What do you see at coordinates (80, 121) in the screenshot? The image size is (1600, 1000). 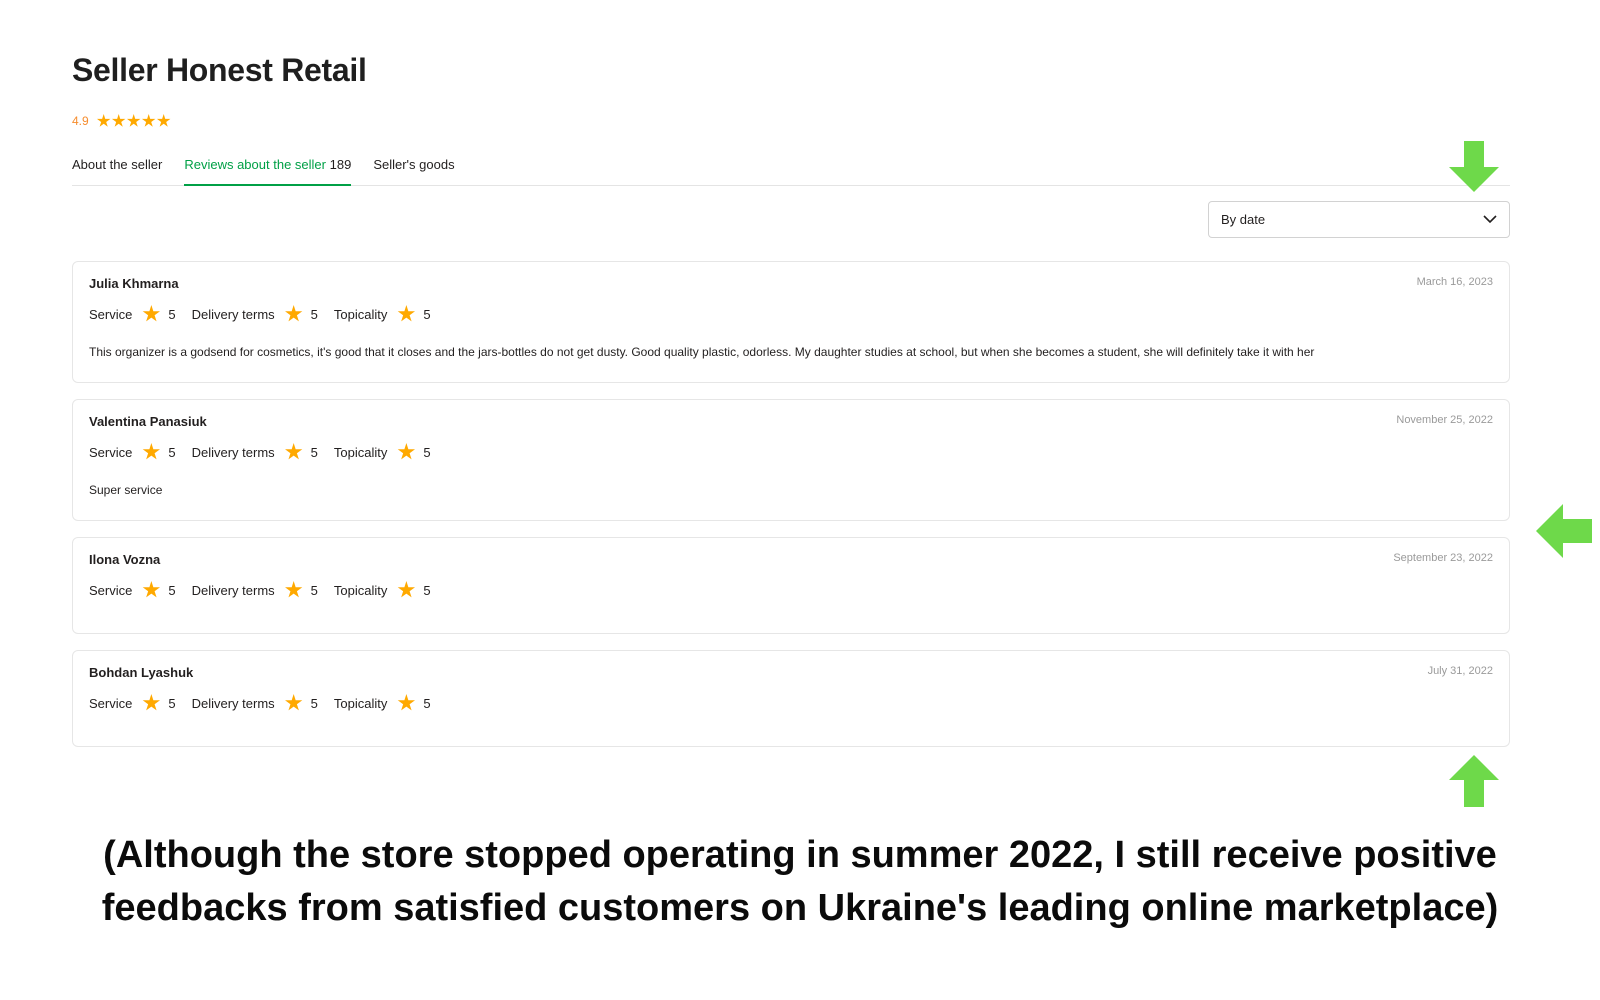 I see `rating-value: 4.9` at bounding box center [80, 121].